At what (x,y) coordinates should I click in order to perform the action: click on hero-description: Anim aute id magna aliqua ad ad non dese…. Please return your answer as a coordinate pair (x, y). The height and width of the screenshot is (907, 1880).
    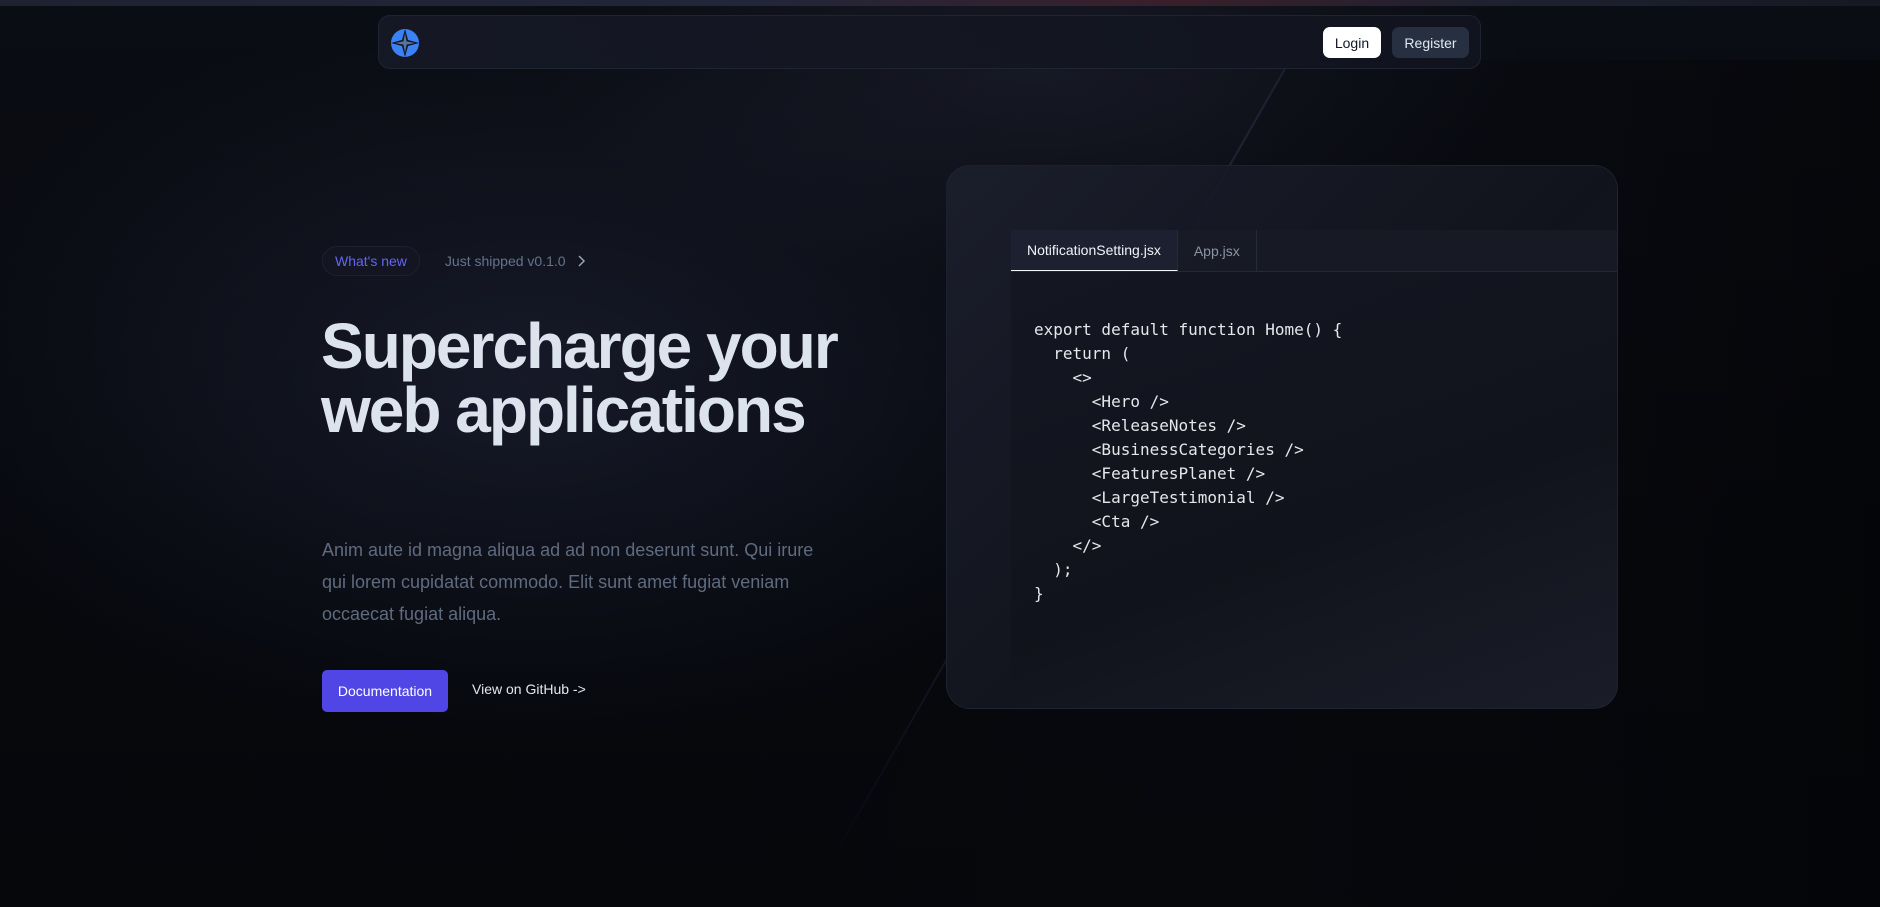
    Looking at the image, I should click on (568, 582).